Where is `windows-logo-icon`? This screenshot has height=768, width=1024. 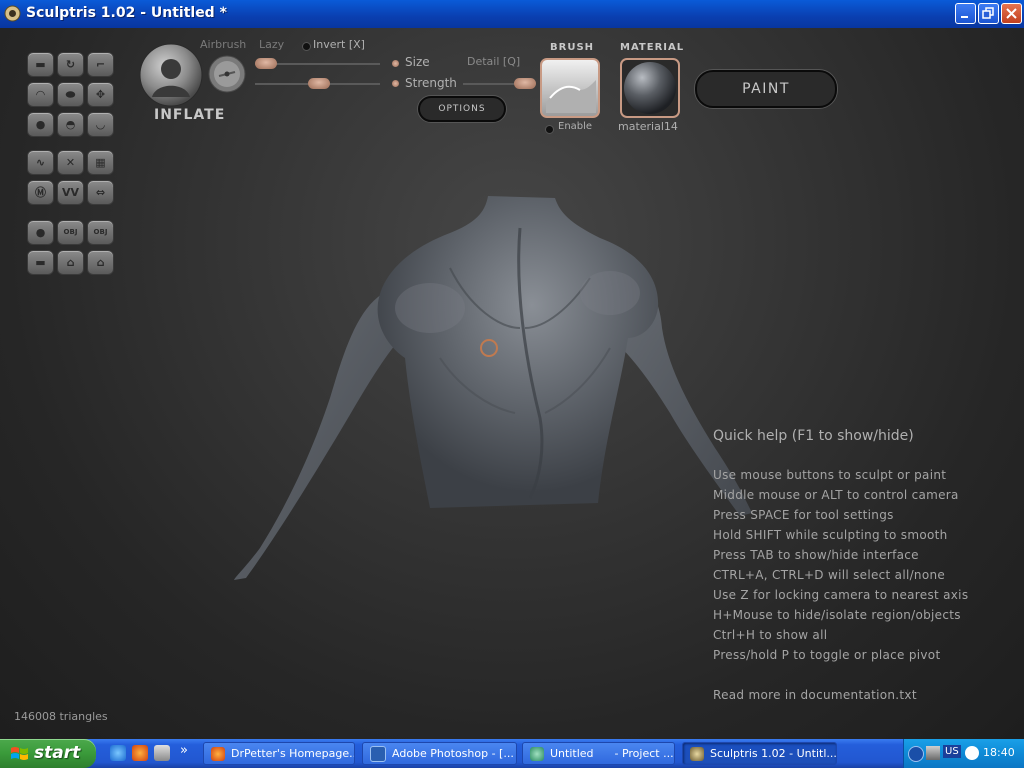 windows-logo-icon is located at coordinates (19, 753).